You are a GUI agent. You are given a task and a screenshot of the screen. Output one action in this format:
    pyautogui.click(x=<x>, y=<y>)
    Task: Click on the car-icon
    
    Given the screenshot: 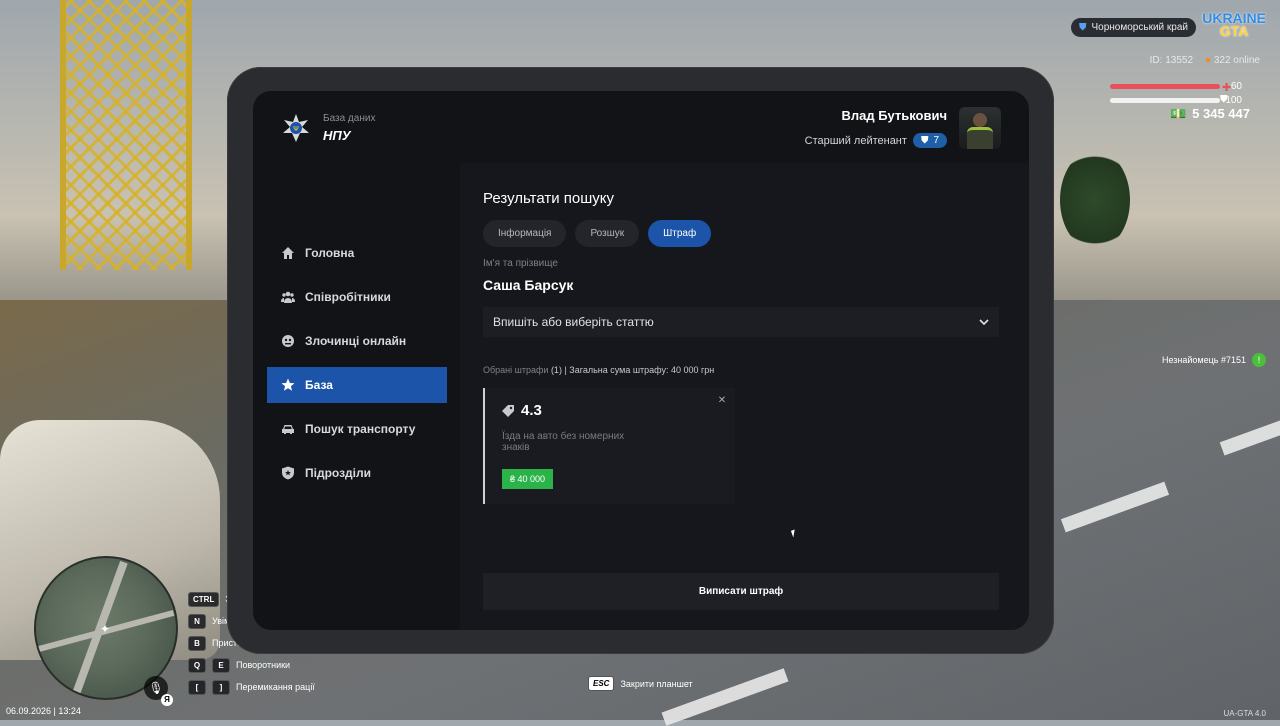 What is the action you would take?
    pyautogui.click(x=288, y=429)
    